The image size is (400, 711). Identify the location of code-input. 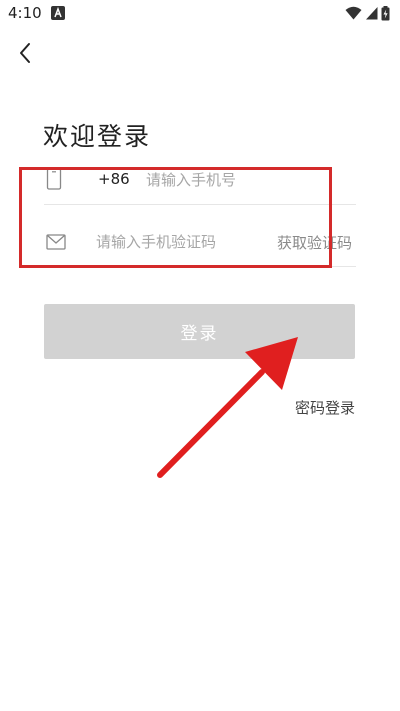
(181, 242).